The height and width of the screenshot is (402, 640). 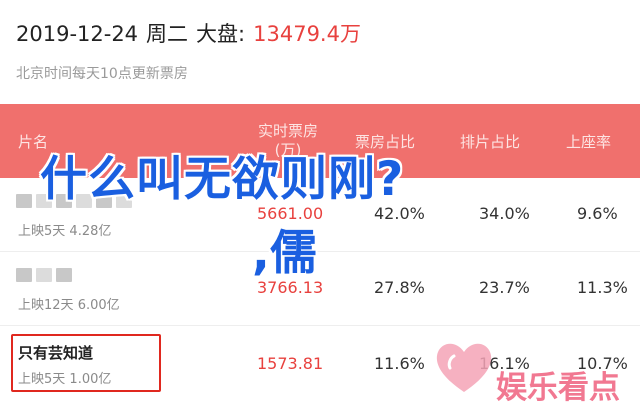 I want to click on total-box-office: 13479.4万, so click(x=307, y=34).